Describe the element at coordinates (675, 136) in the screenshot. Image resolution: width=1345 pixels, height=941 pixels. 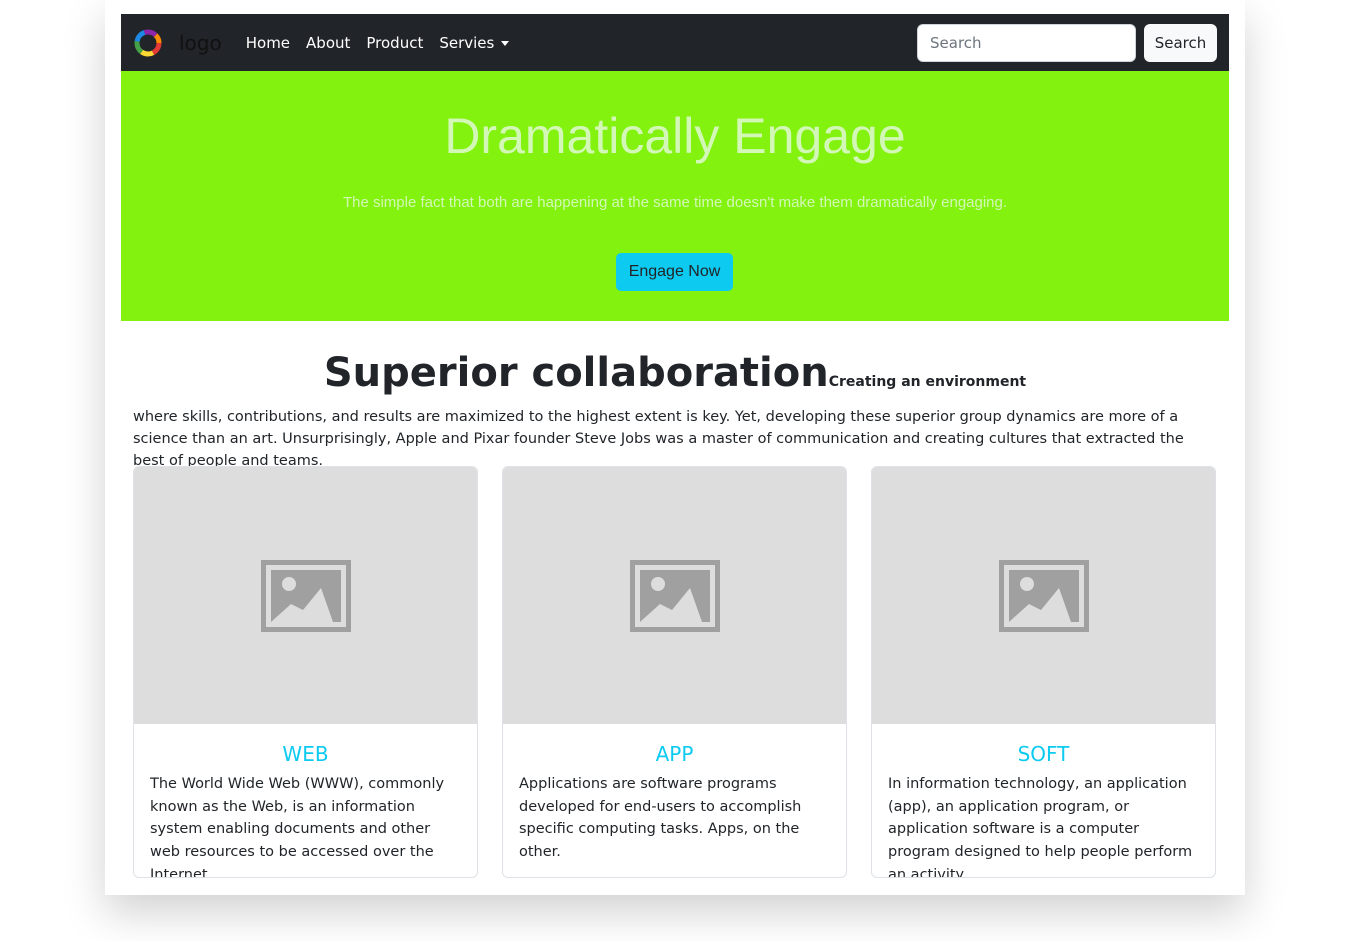
I see `hero-title: Dramatically Engage` at that location.